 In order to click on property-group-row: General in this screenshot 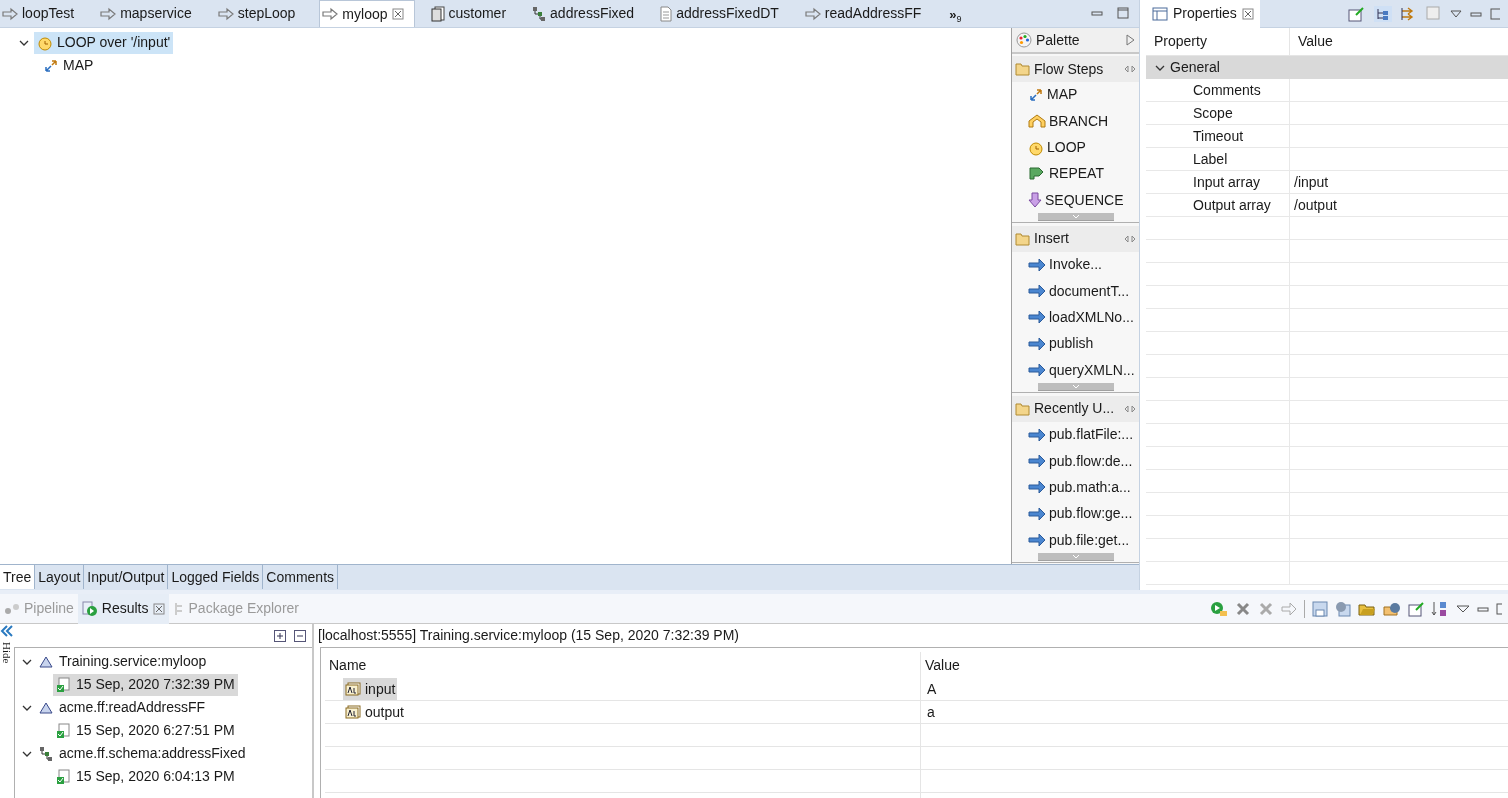, I will do `click(1327, 67)`.